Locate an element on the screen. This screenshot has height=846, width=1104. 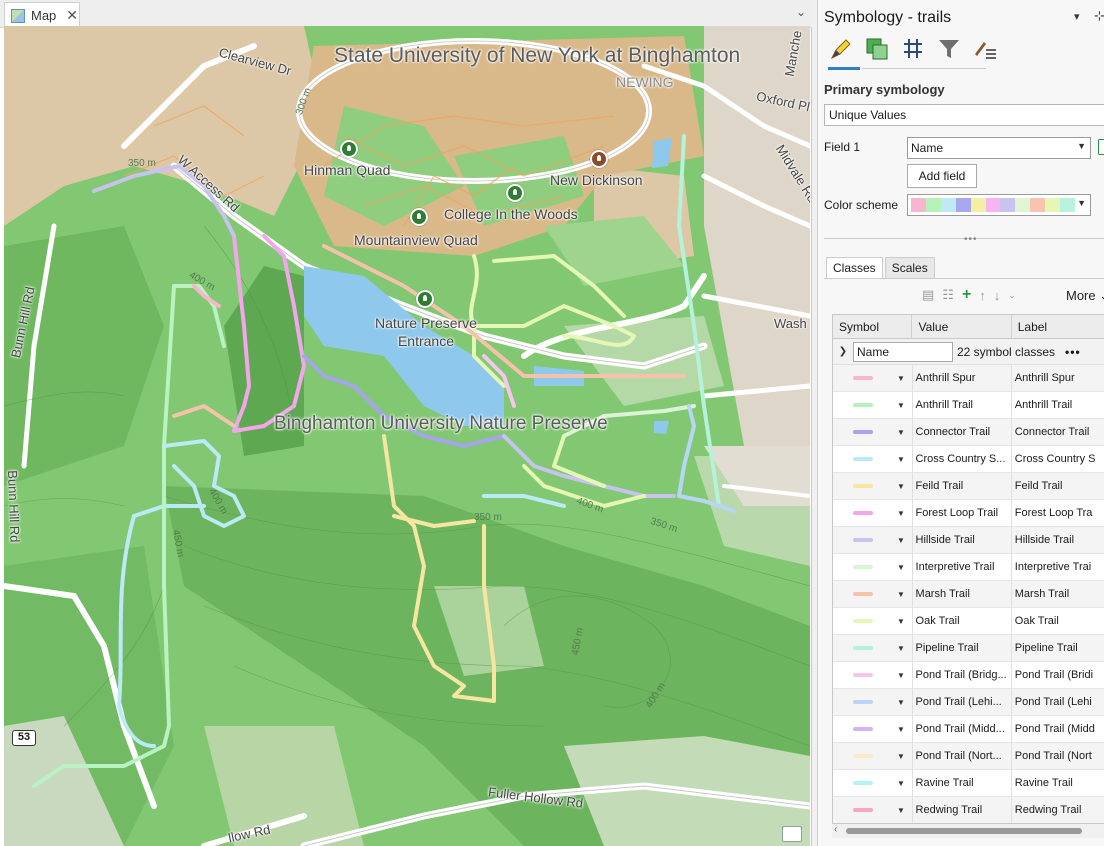
field1-select: Name ▼ is located at coordinates (999, 148).